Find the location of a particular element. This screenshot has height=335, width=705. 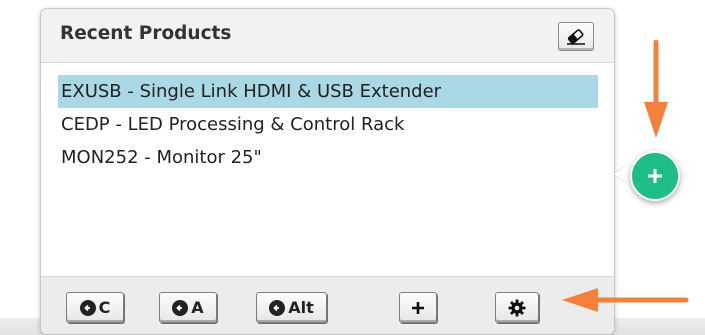

product-item: EXUSB - Single Link HDMI & USB Extender is located at coordinates (328, 91).